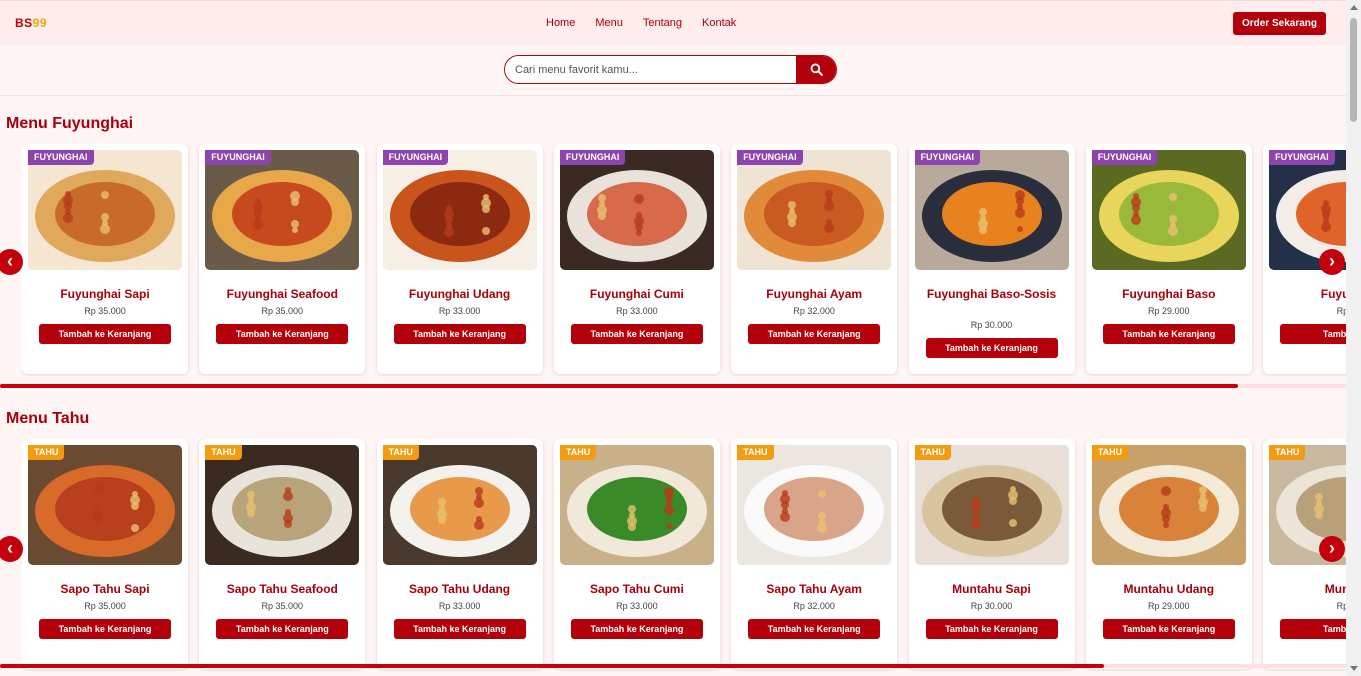 This screenshot has width=1361, height=676. Describe the element at coordinates (40, 23) in the screenshot. I see `logo-part-2: 99` at that location.